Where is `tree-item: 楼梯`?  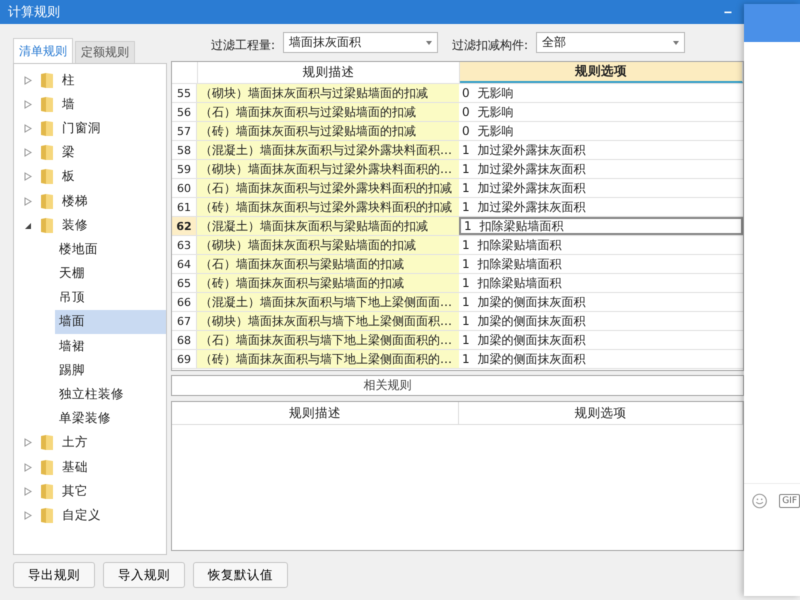 tree-item: 楼梯 is located at coordinates (75, 201).